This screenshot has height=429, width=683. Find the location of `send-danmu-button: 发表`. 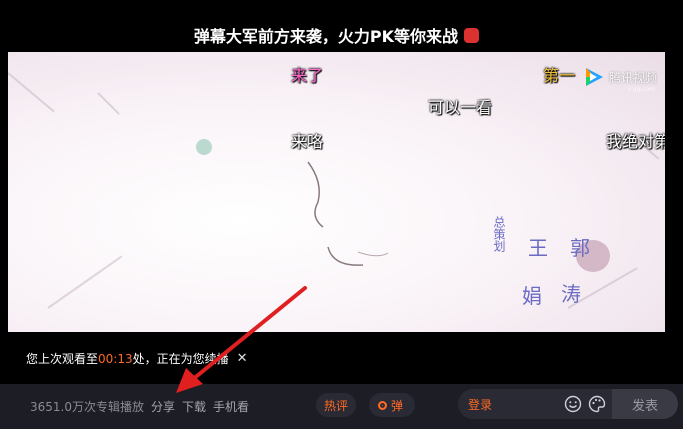

send-danmu-button: 发表 is located at coordinates (645, 404).